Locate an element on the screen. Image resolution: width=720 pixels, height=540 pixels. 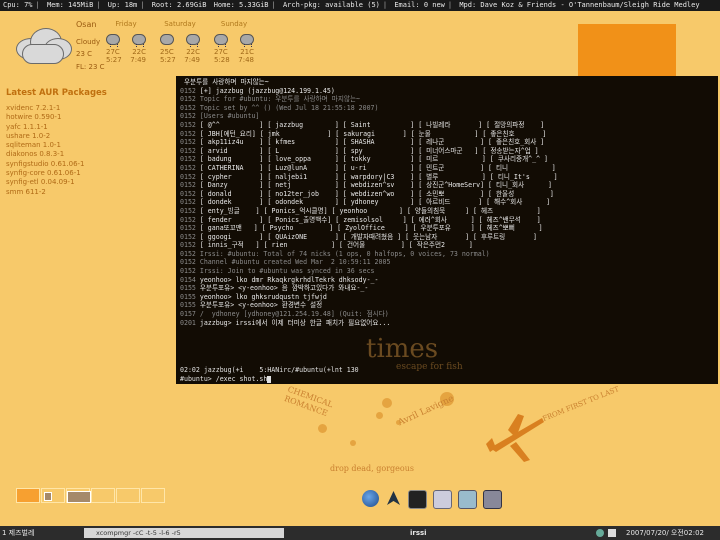
home-status: Home: 5.33GiB is located at coordinates (241, 5).